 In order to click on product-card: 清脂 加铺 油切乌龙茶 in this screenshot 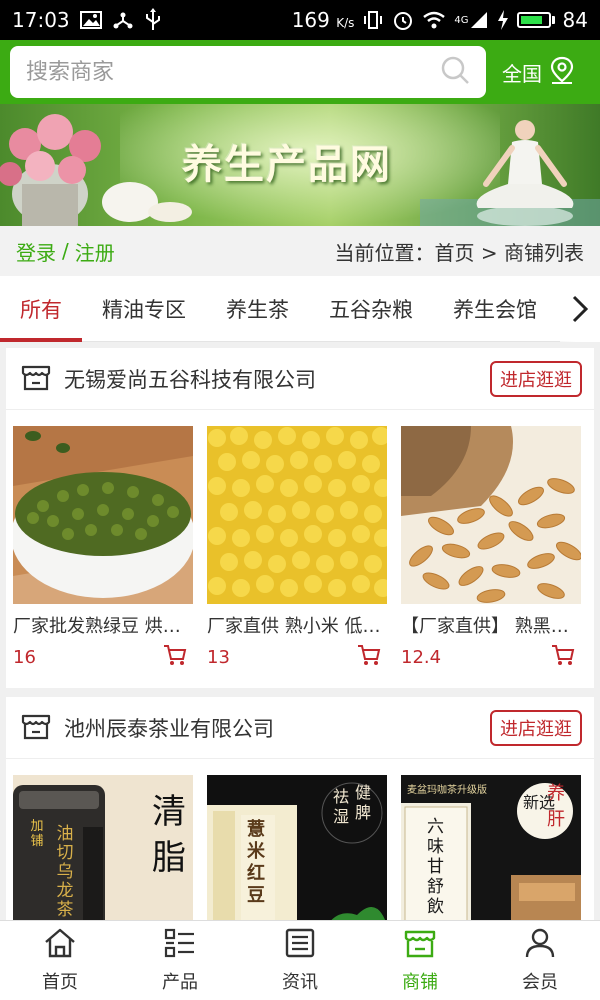, I will do `click(103, 847)`.